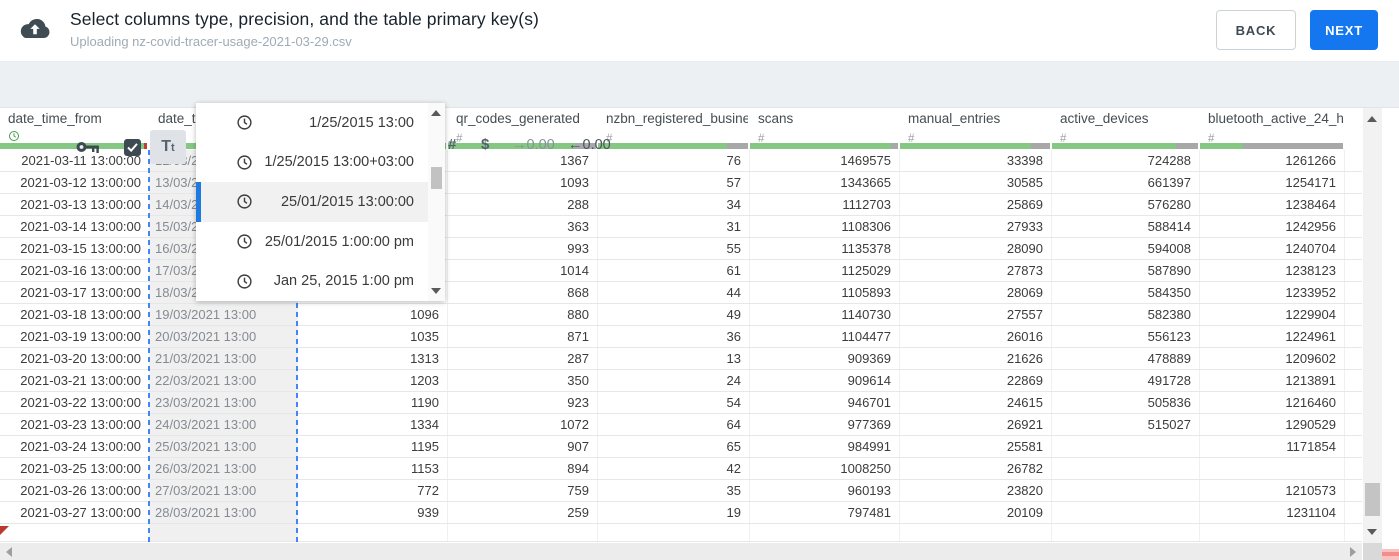 The width and height of the screenshot is (1399, 560). What do you see at coordinates (312, 242) in the screenshot?
I see `format-option: 25/01/2015 1:00:00 pm` at bounding box center [312, 242].